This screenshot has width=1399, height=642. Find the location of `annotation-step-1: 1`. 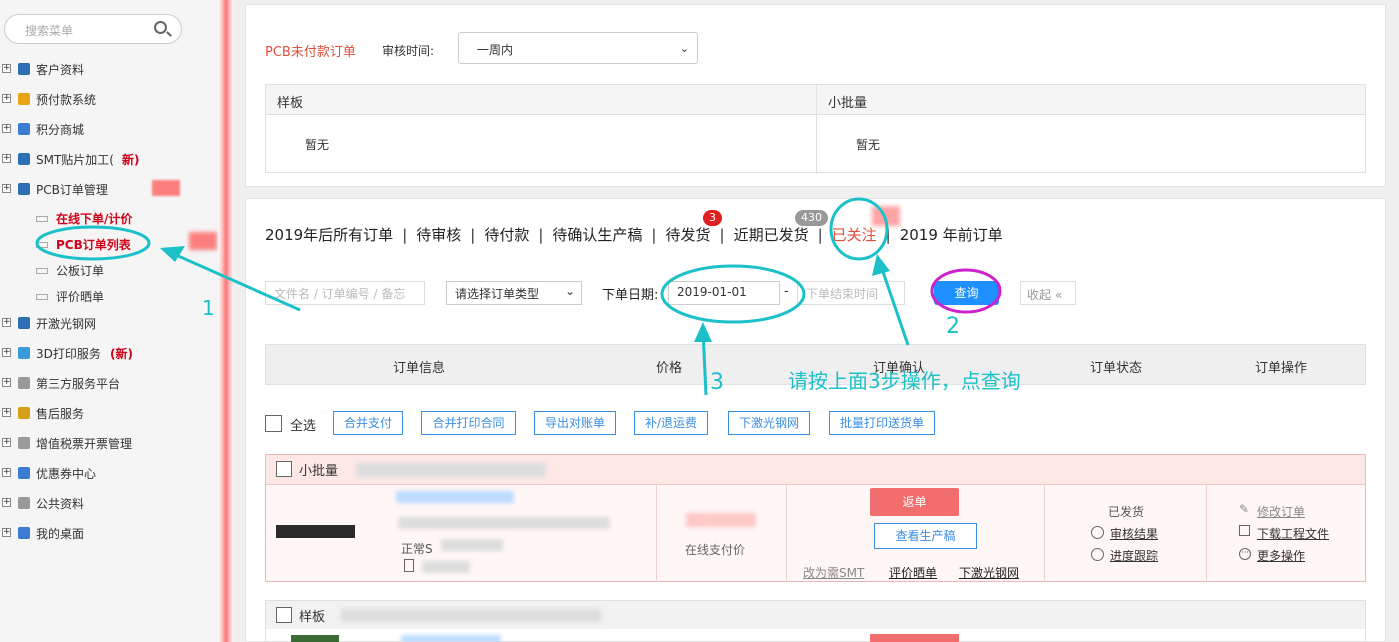

annotation-step-1: 1 is located at coordinates (208, 308).